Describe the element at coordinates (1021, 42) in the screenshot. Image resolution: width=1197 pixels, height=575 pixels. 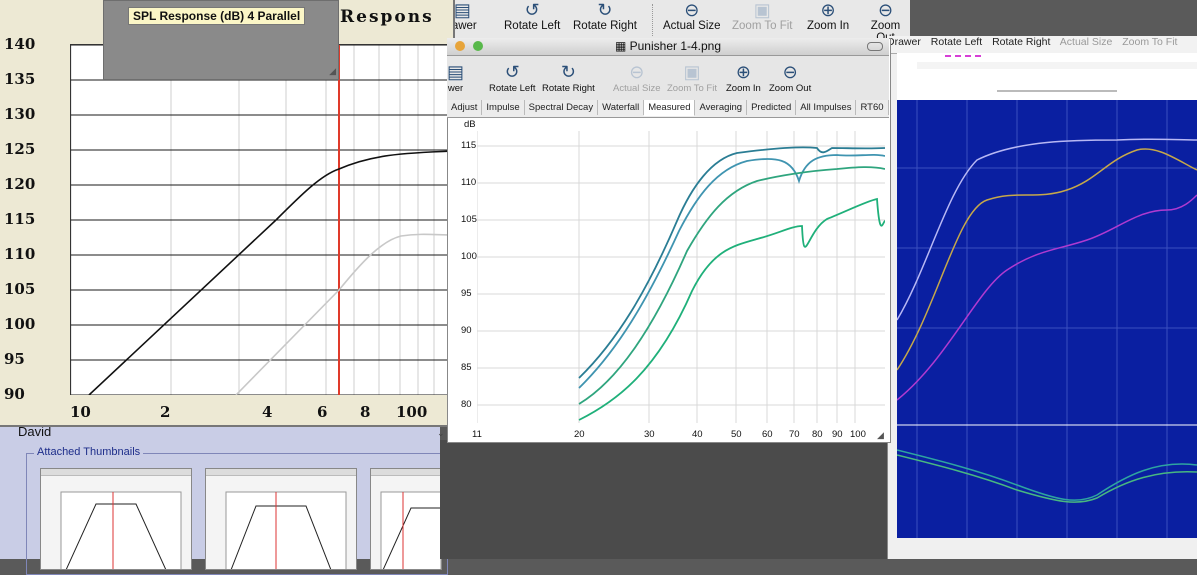
I see `rotate-right-button: Rotate Right` at that location.